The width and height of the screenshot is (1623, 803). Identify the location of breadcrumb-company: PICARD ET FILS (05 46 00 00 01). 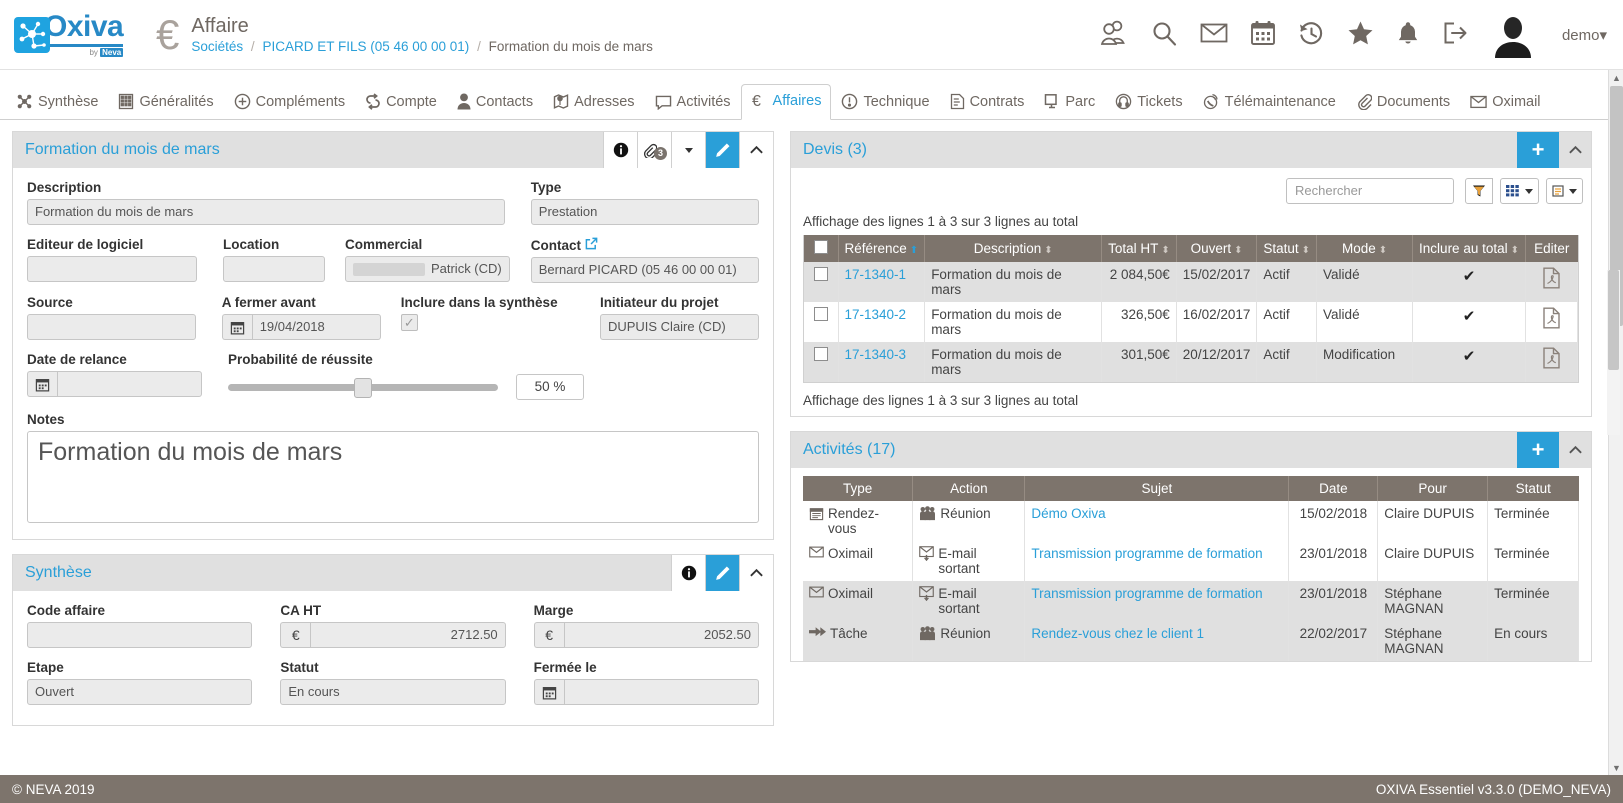
(365, 46).